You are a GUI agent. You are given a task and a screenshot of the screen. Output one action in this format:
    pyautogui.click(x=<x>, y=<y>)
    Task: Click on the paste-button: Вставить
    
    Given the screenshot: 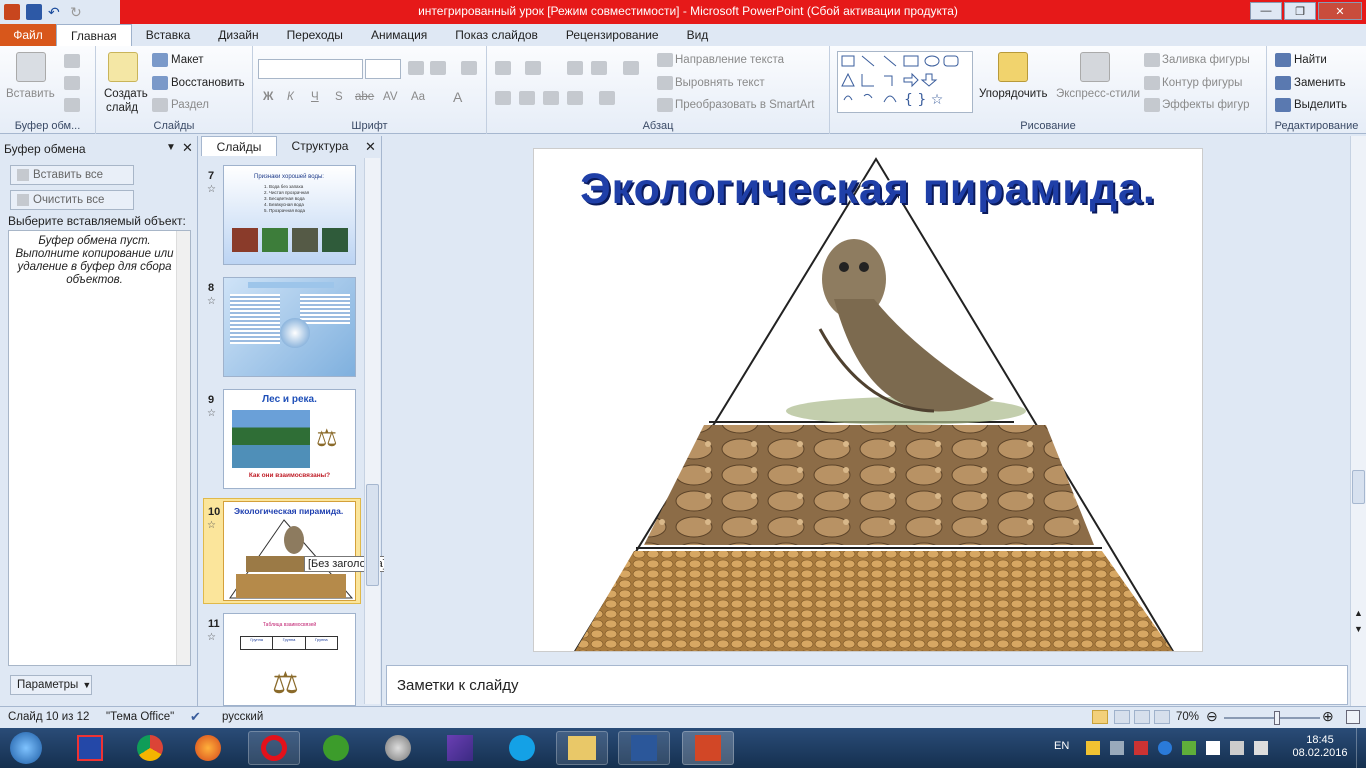 What is the action you would take?
    pyautogui.click(x=30, y=94)
    